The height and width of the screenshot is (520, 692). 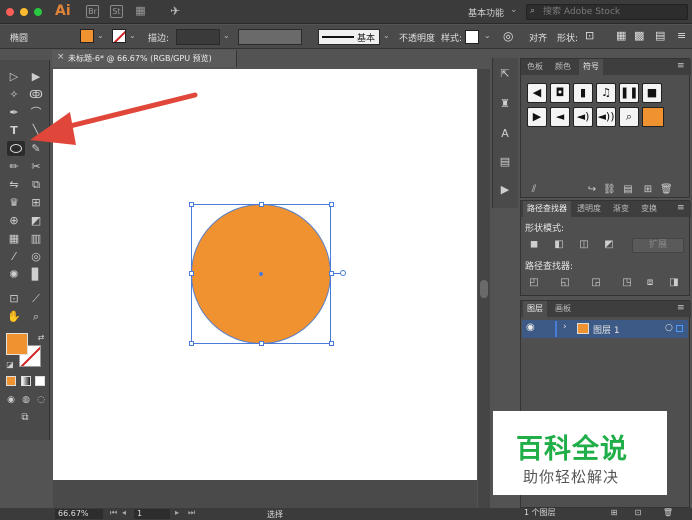 What do you see at coordinates (592, 190) in the screenshot?
I see `place-symbol-icon: ↪` at bounding box center [592, 190].